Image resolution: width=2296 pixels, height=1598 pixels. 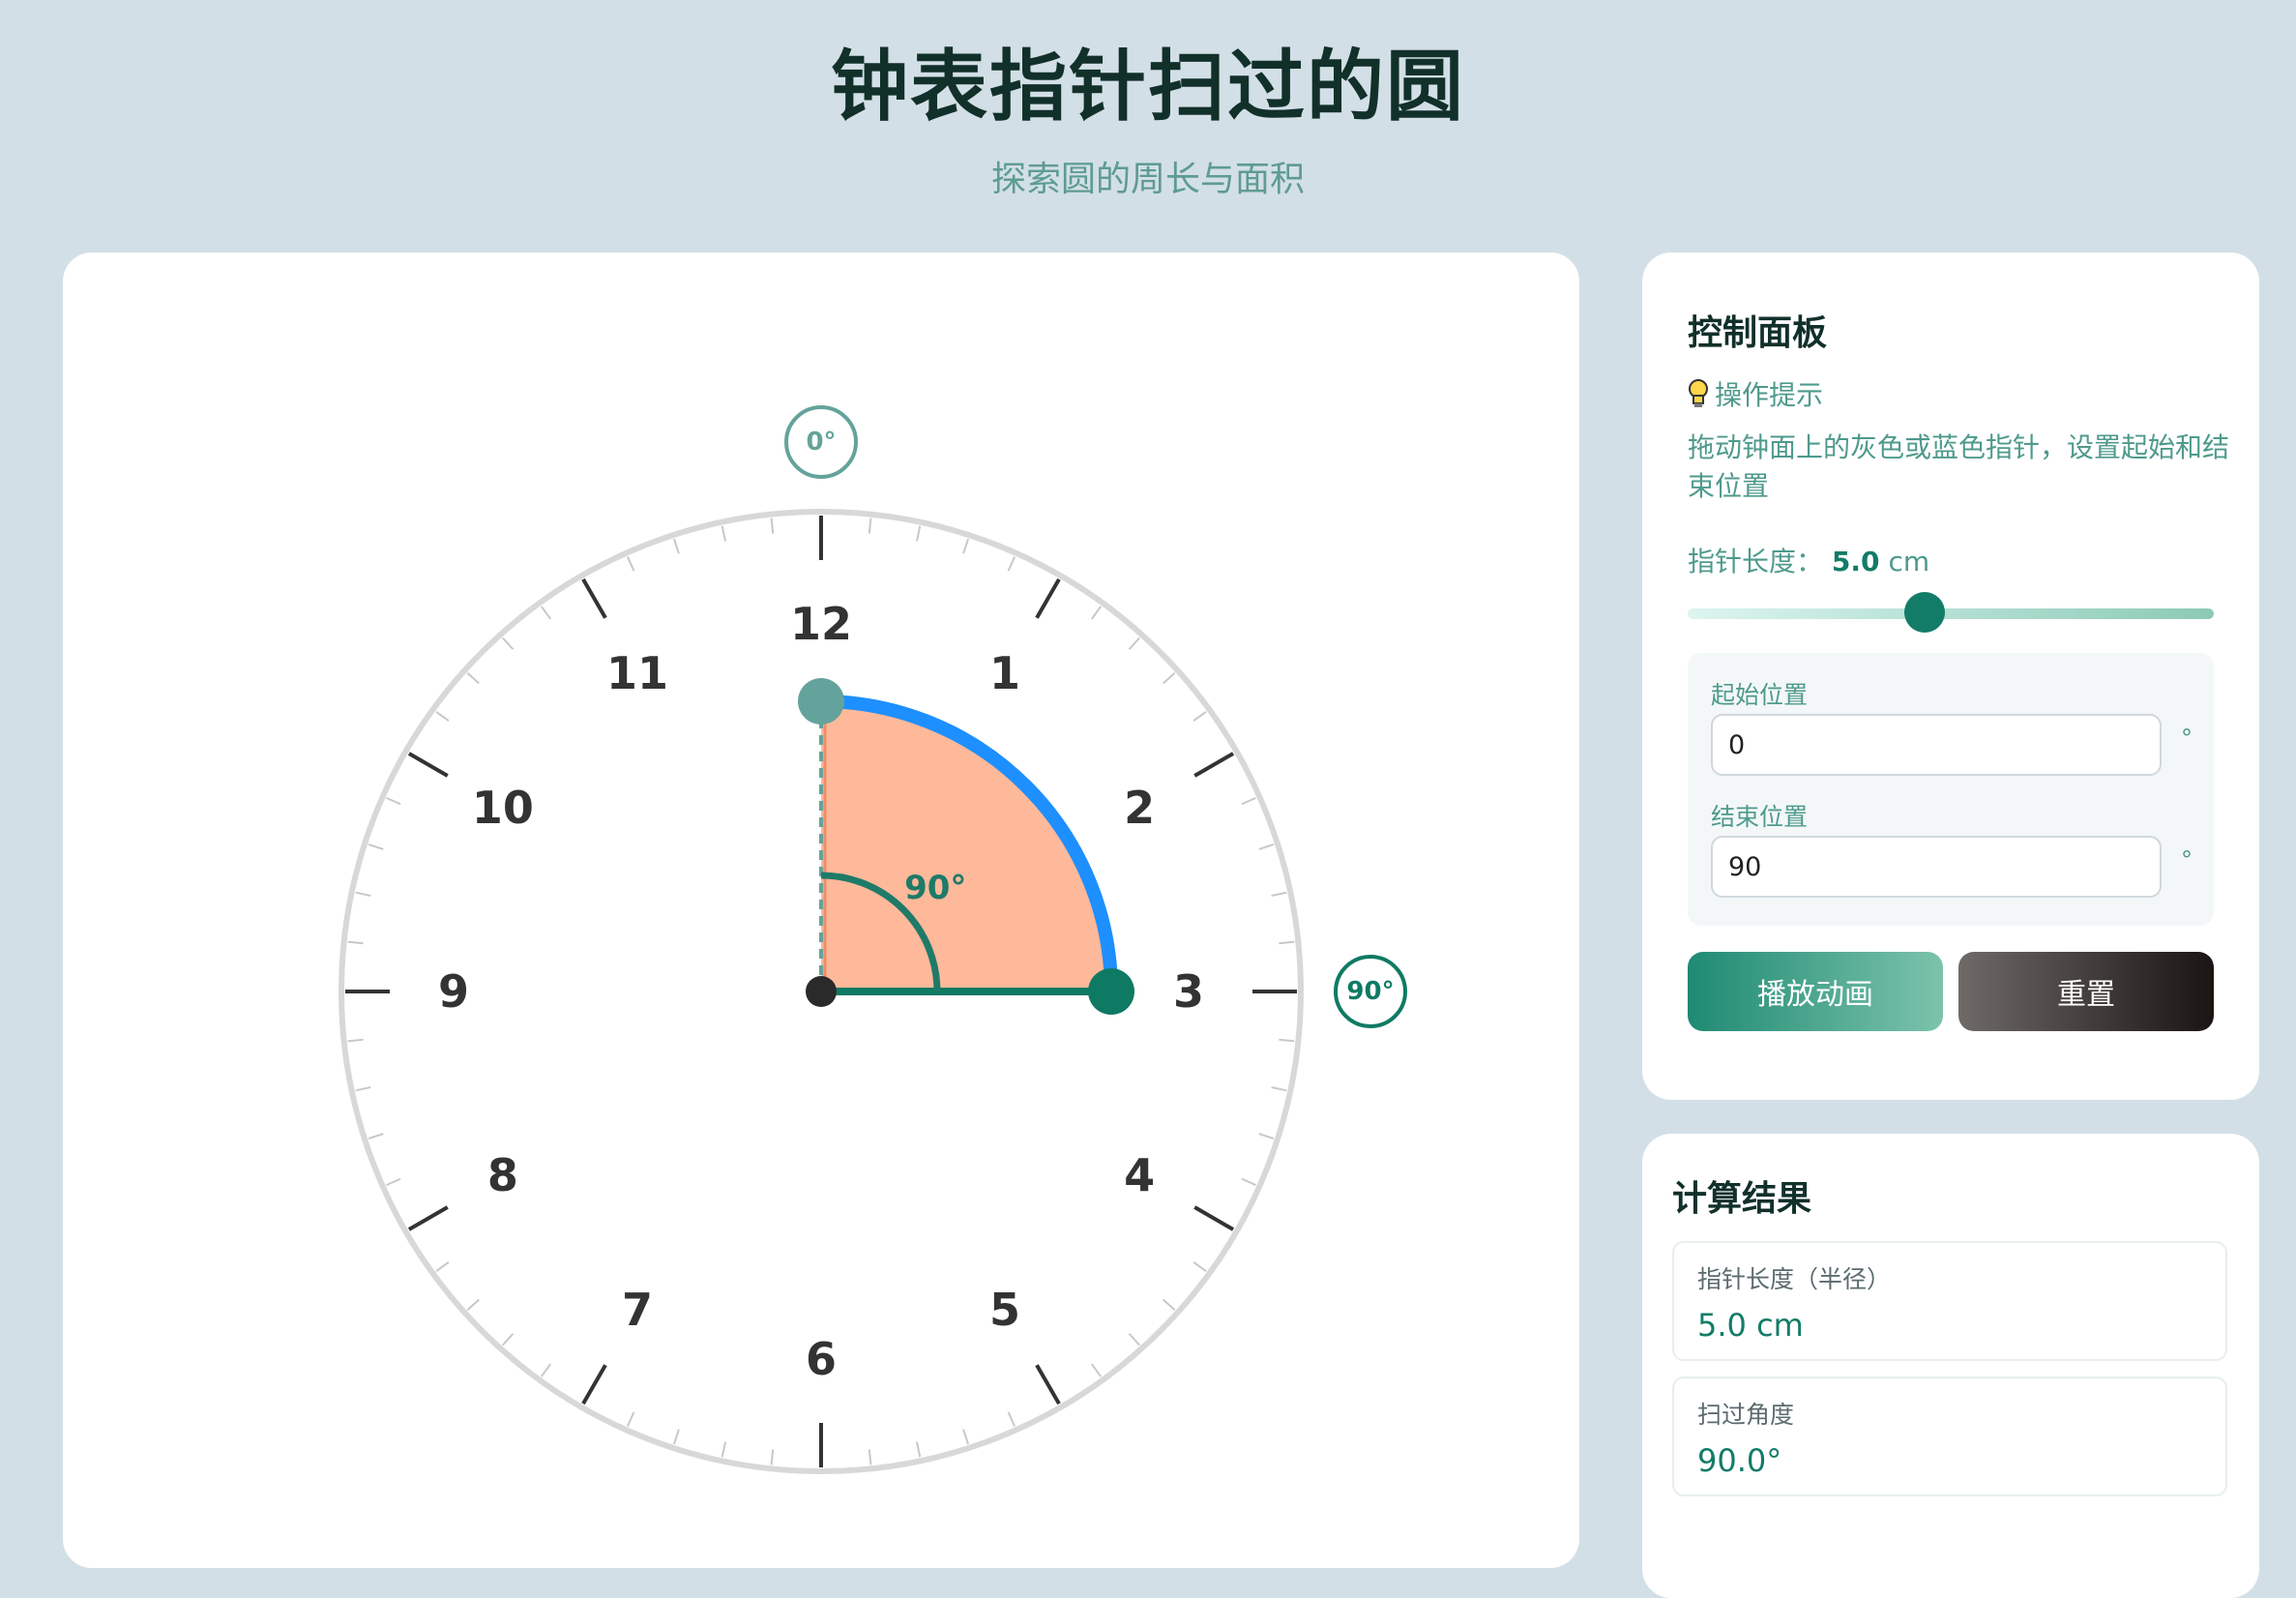 I want to click on result-value: 5.0 cm, so click(x=1750, y=1325).